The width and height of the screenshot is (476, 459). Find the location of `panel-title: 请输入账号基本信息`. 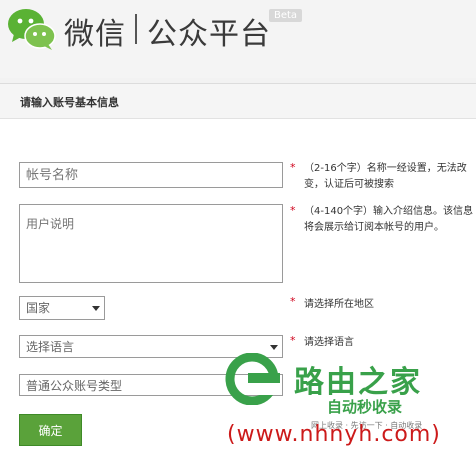

panel-title: 请输入账号基本信息 is located at coordinates (69, 102).